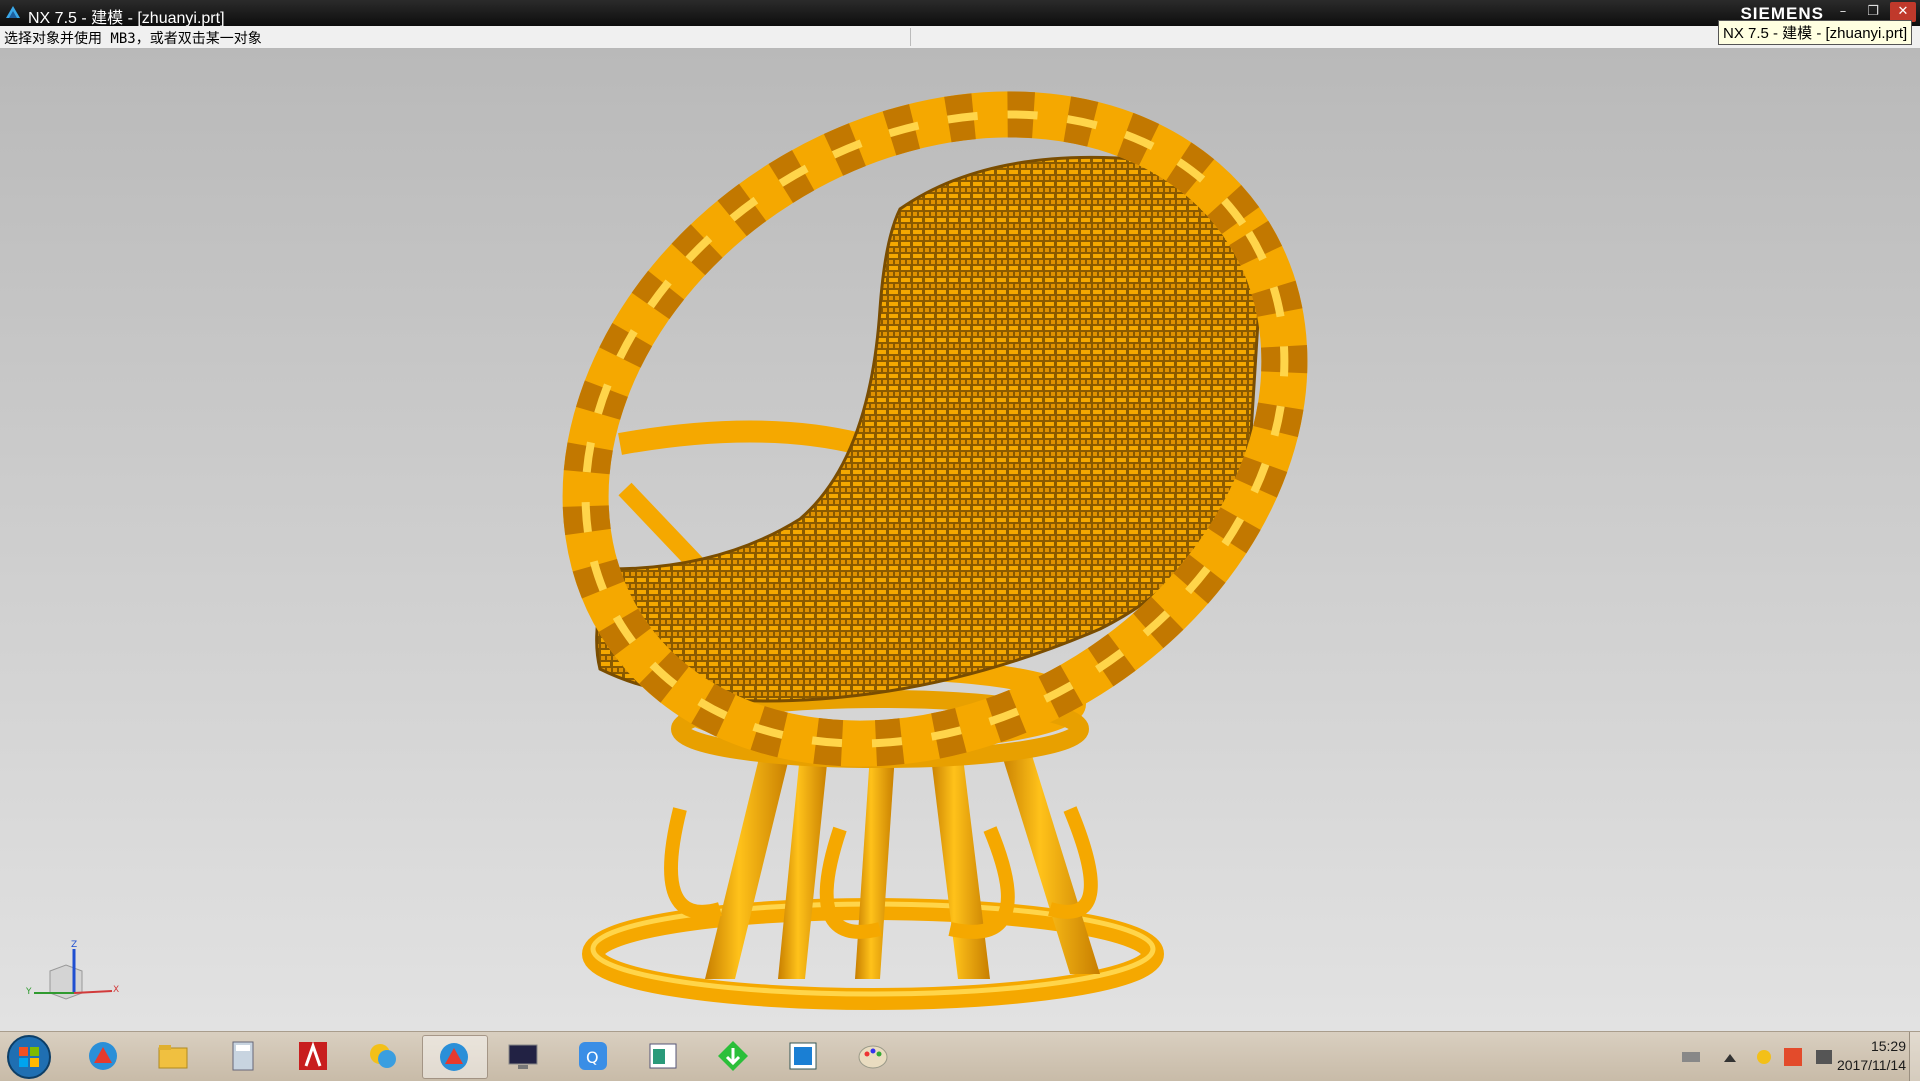  I want to click on windows-orb-icon, so click(29, 1057).